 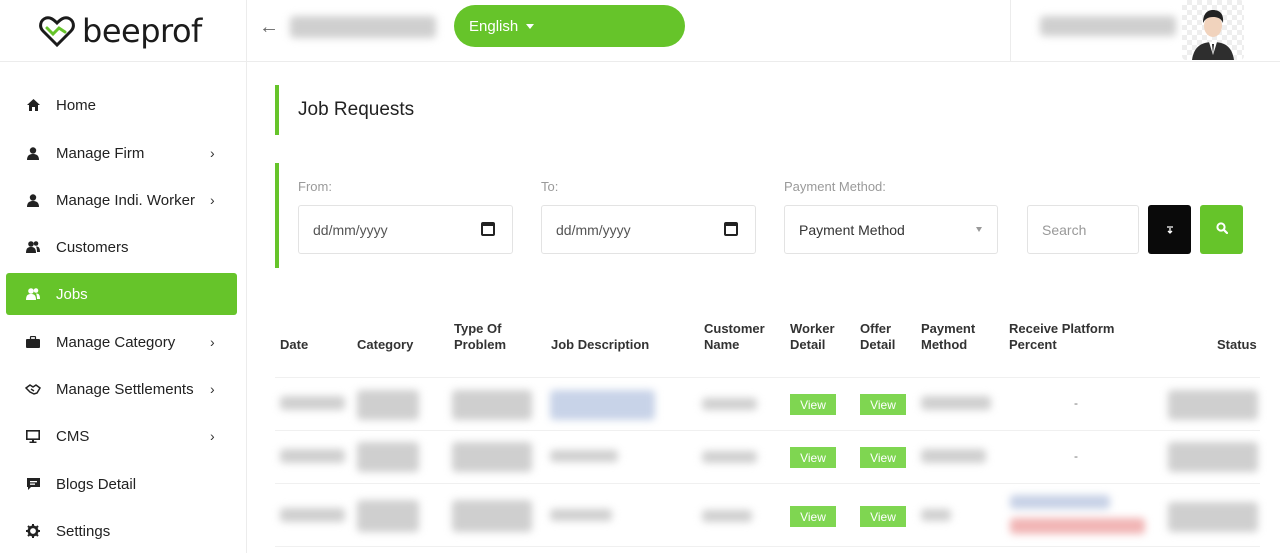 I want to click on sidebar-item-label: Jobs, so click(x=72, y=294).